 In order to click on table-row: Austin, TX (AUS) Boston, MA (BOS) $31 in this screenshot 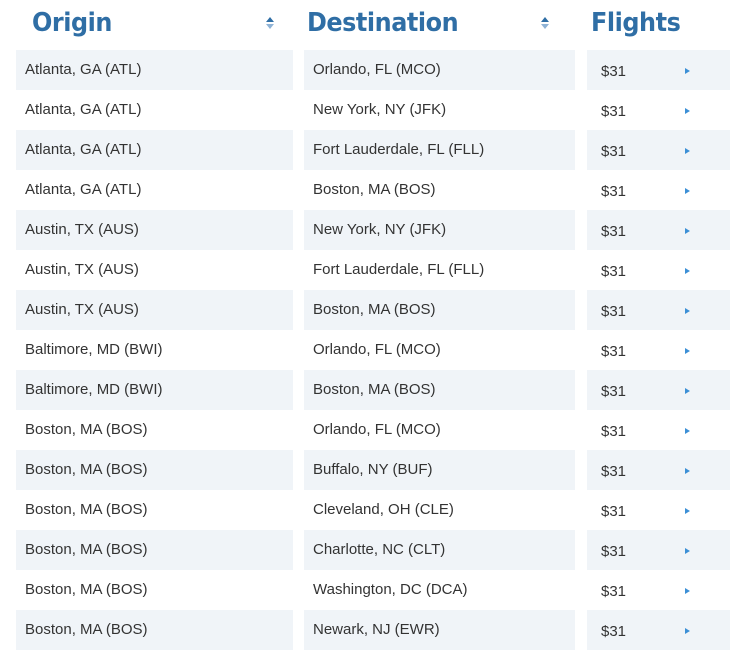, I will do `click(365, 310)`.